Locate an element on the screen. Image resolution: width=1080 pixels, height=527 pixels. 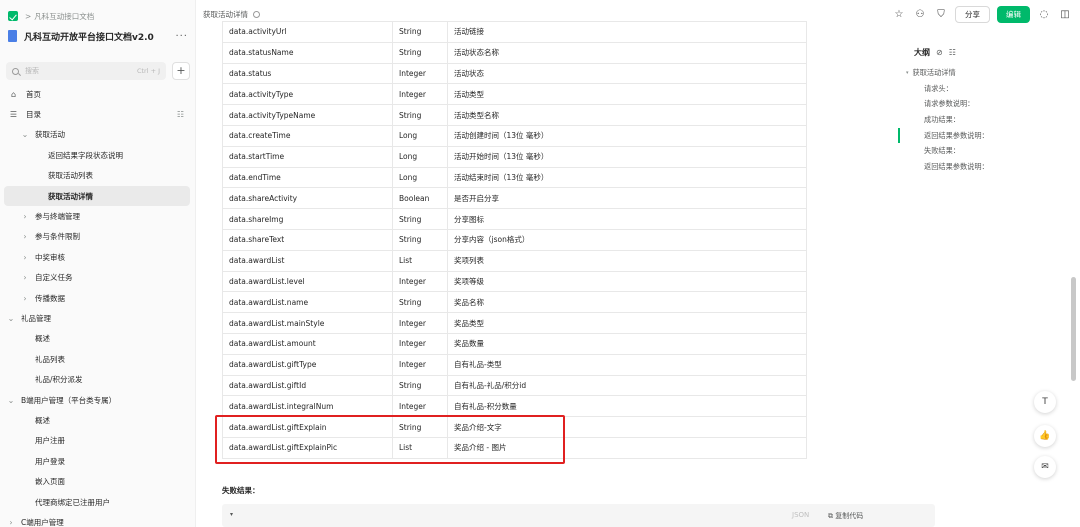
sidebar-item: 嵌入页面 is located at coordinates (98, 481).